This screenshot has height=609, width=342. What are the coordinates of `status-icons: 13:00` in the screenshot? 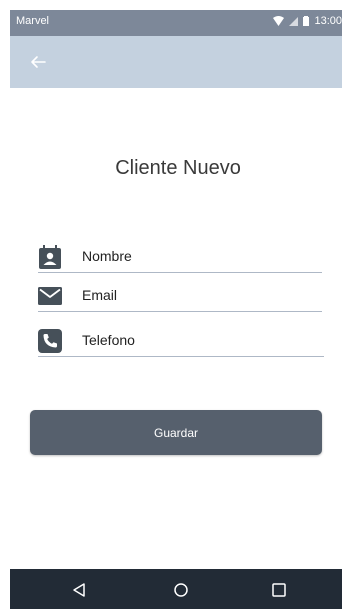 It's located at (307, 21).